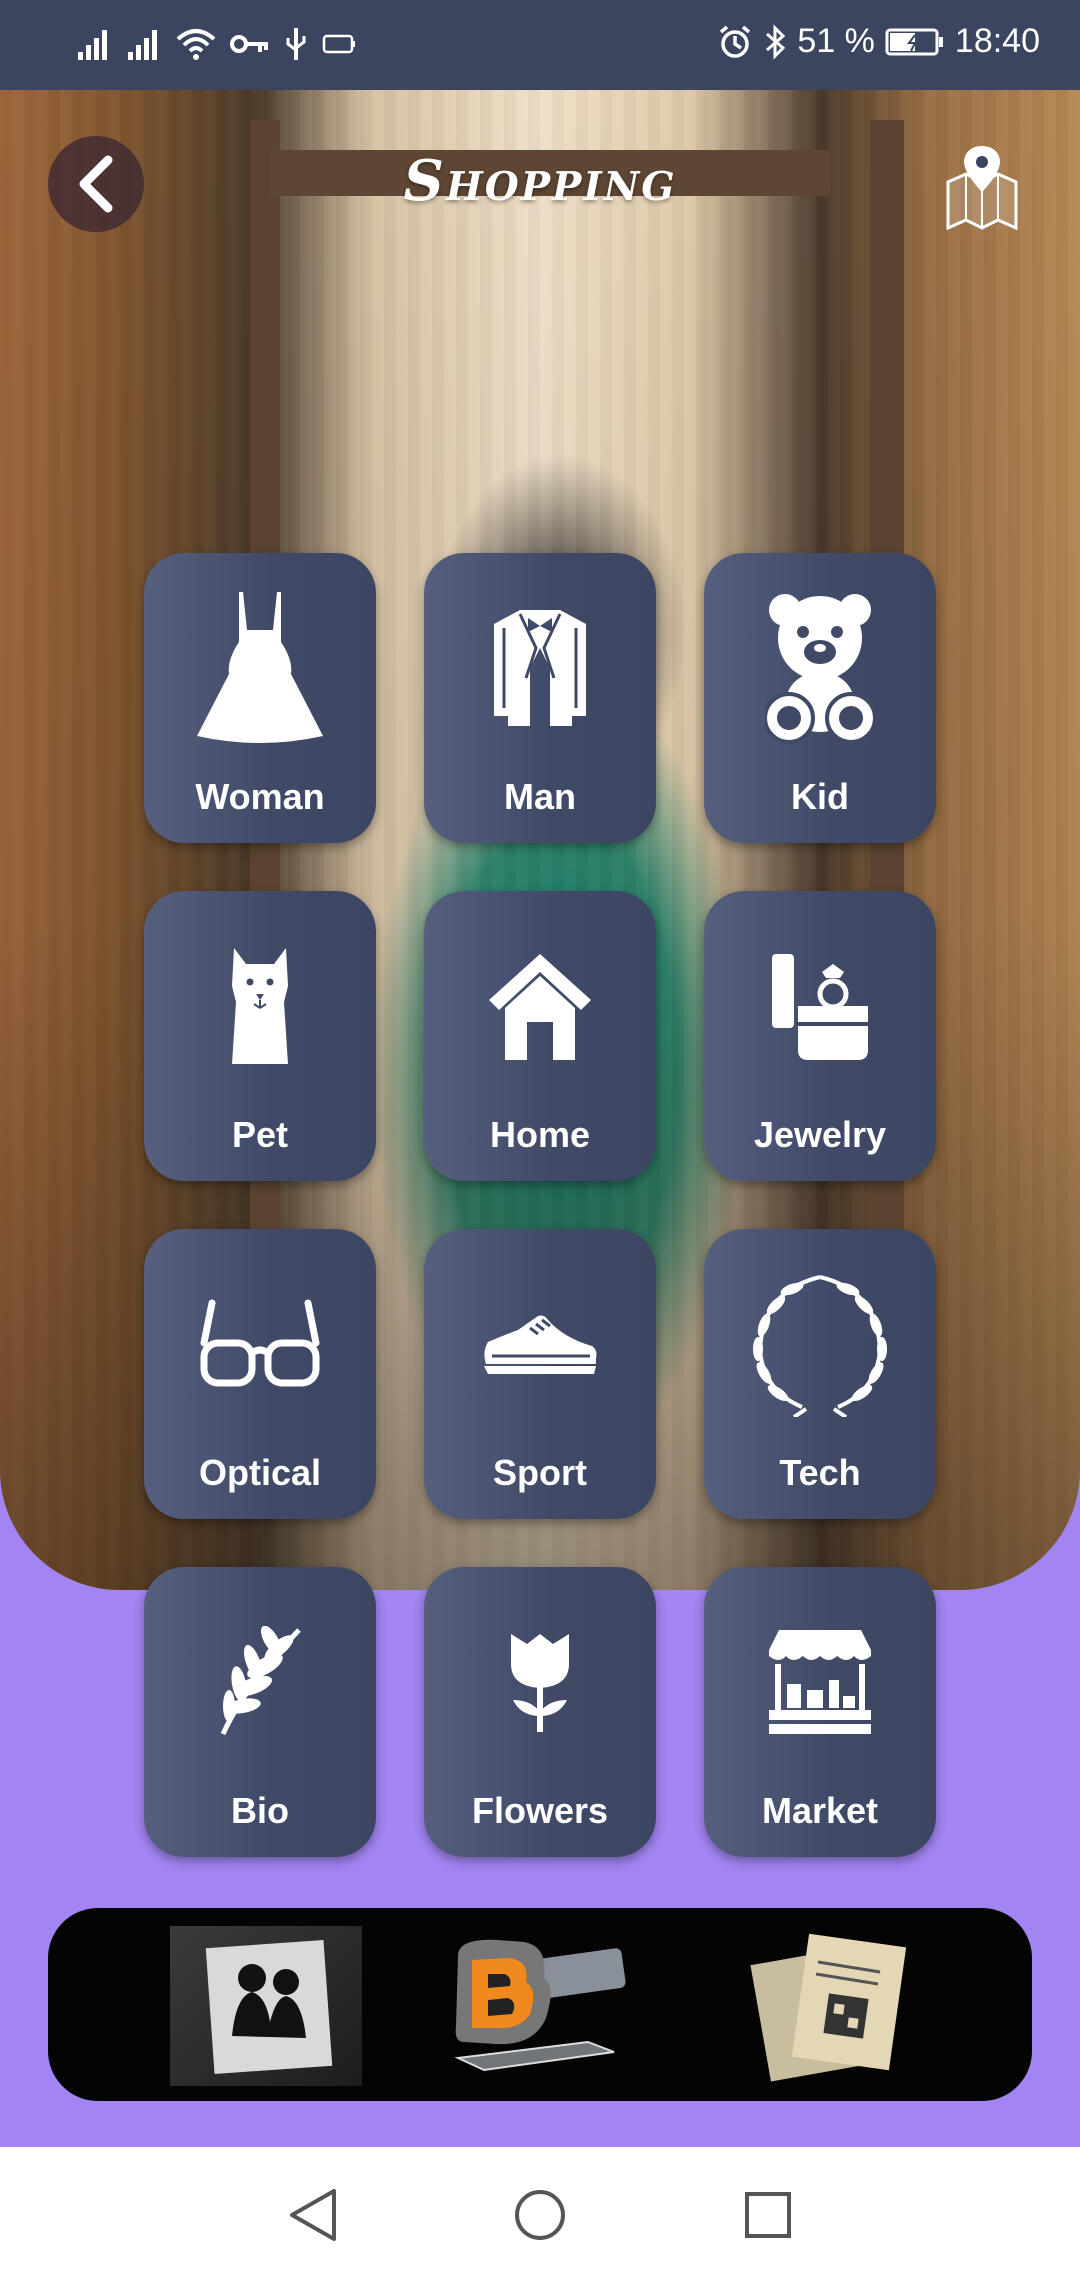  Describe the element at coordinates (92, 45) in the screenshot. I see `signal-icon` at that location.